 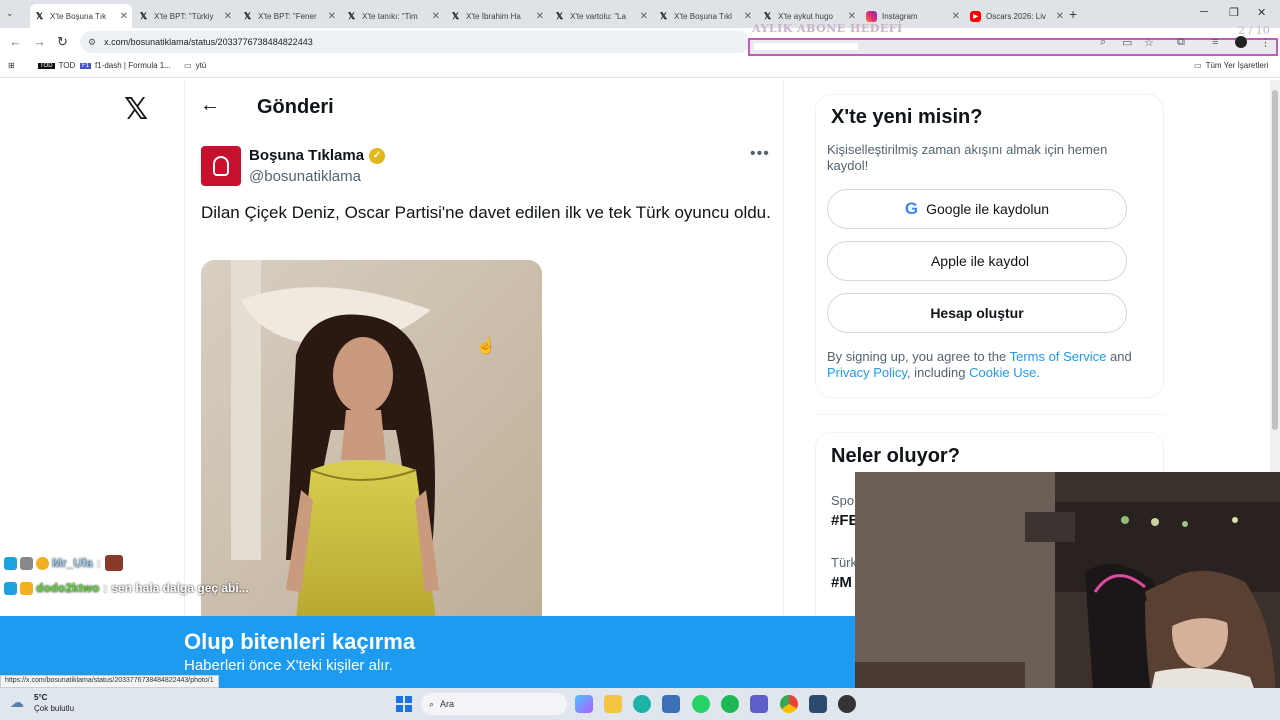 What do you see at coordinates (195, 65) in the screenshot?
I see `bookmark-ytu: ▭ ytü` at bounding box center [195, 65].